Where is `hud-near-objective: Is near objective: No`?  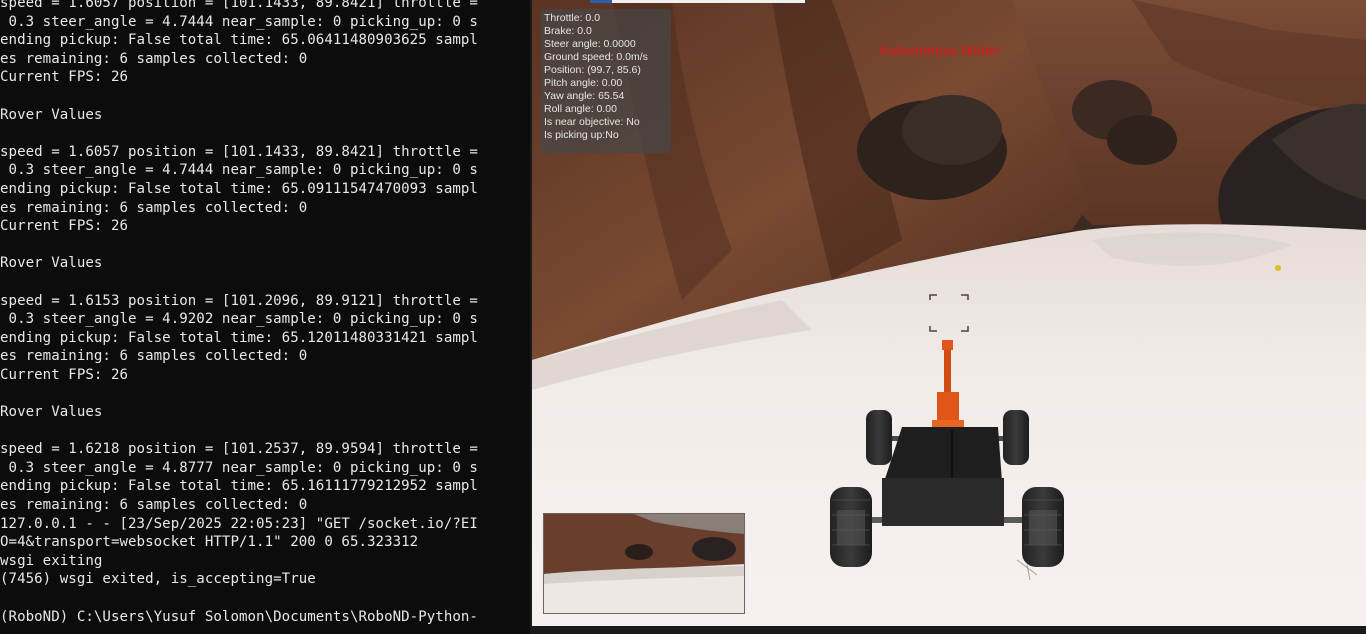
hud-near-objective: Is near objective: No is located at coordinates (592, 122).